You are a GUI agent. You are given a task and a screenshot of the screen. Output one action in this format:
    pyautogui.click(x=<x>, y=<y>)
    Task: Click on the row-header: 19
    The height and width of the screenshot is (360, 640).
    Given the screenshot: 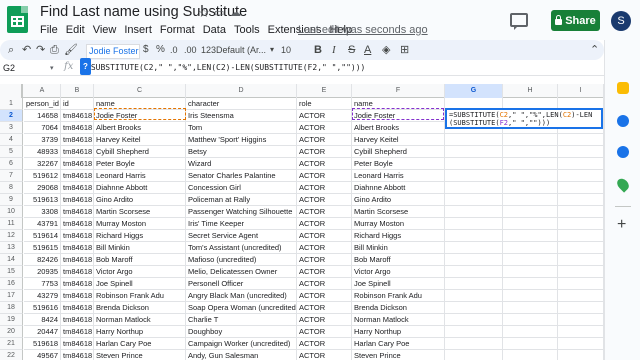 What is the action you would take?
    pyautogui.click(x=11, y=320)
    